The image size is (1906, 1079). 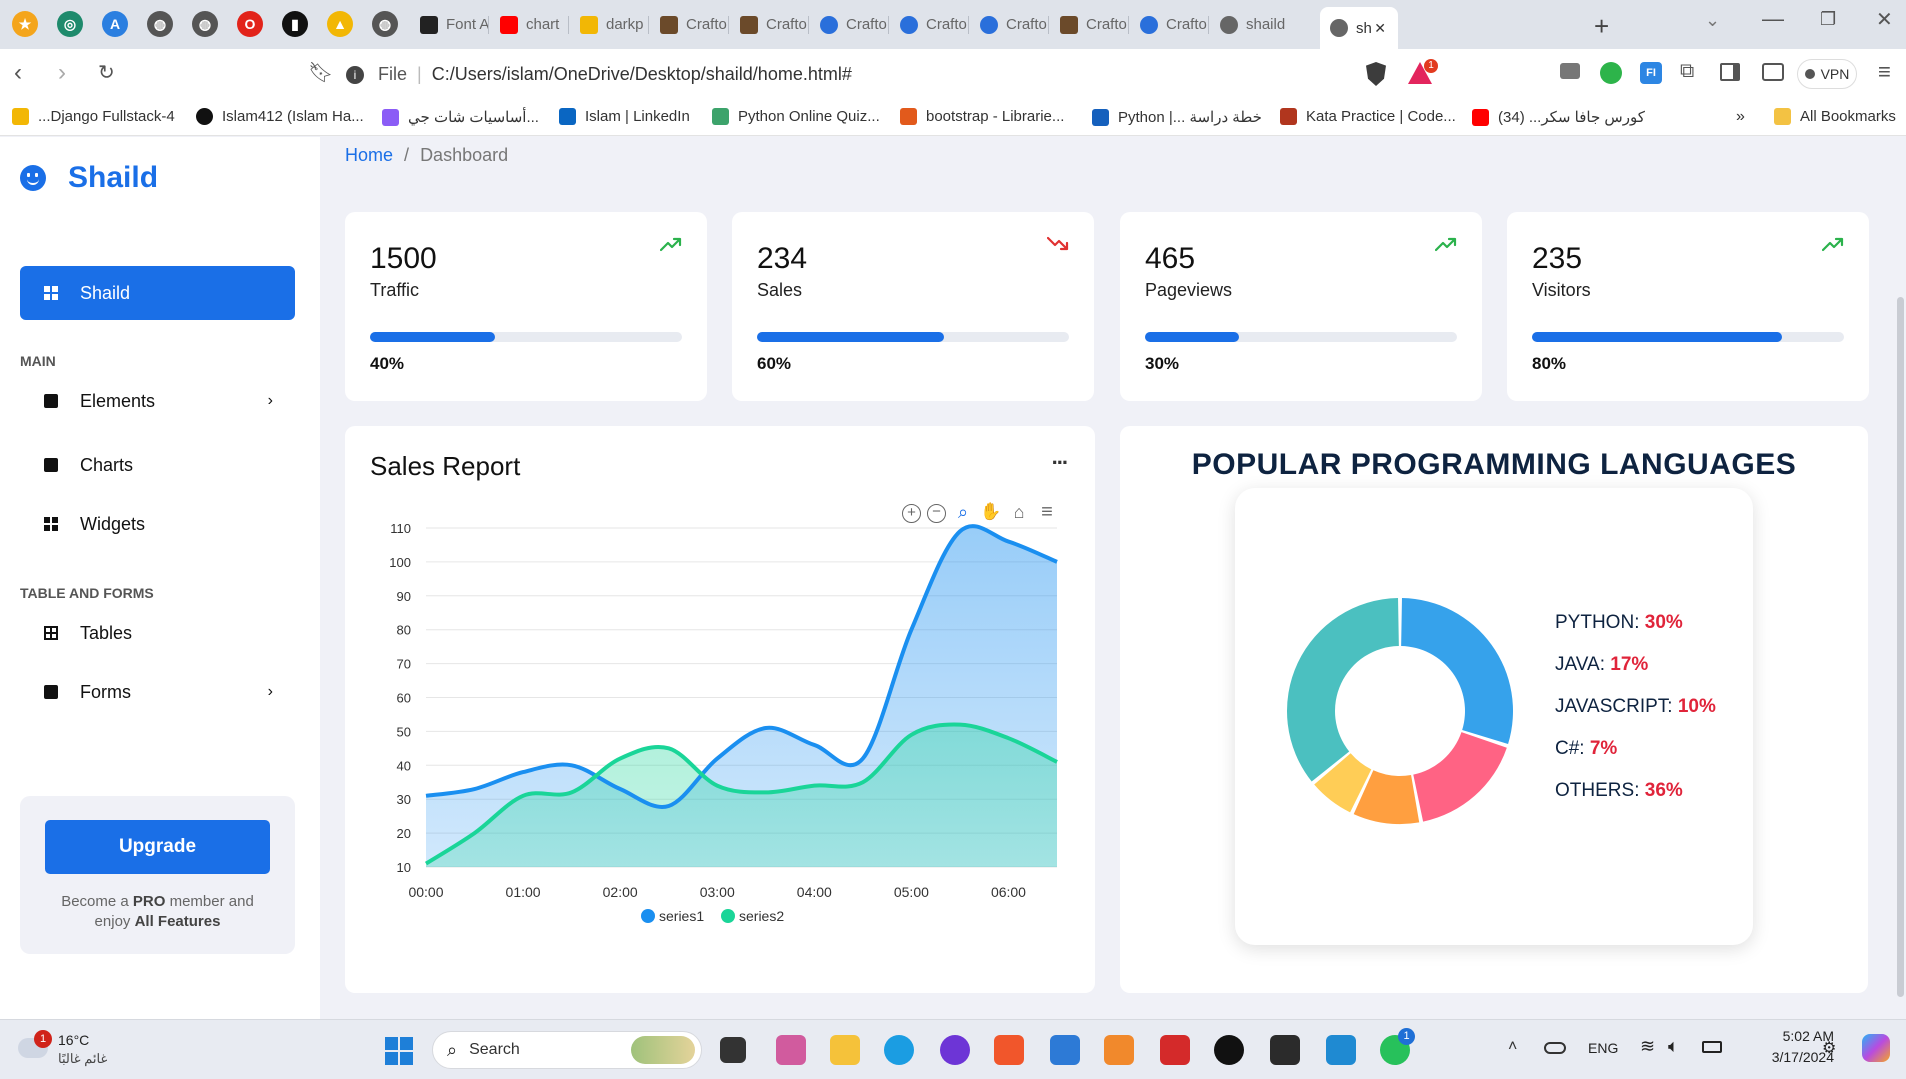 I want to click on legend-label-series1: series1, so click(x=681, y=916).